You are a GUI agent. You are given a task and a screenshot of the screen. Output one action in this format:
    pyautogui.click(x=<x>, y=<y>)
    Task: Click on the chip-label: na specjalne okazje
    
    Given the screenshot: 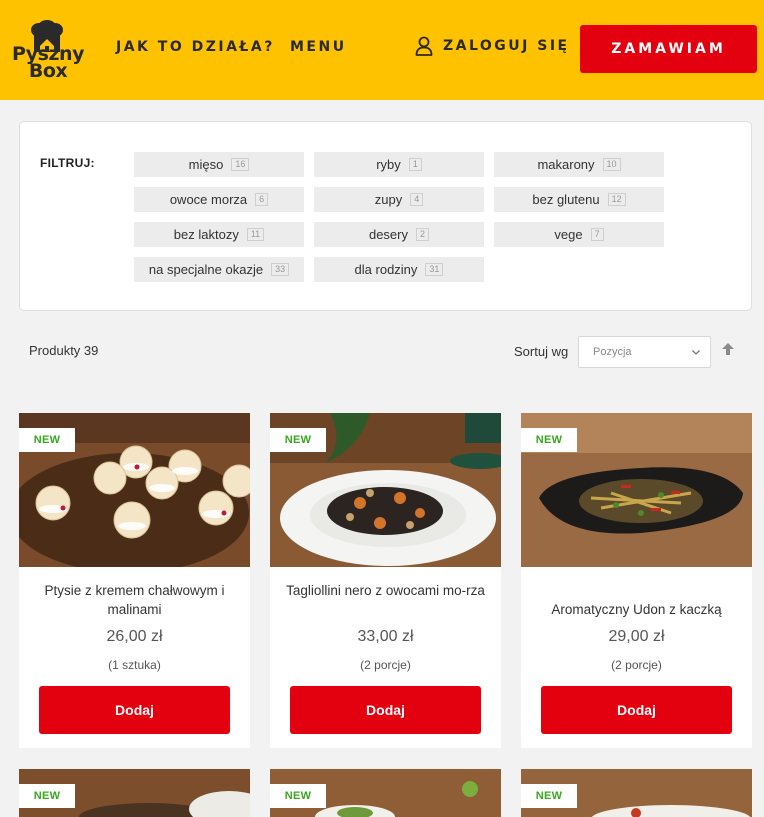 What is the action you would take?
    pyautogui.click(x=206, y=269)
    